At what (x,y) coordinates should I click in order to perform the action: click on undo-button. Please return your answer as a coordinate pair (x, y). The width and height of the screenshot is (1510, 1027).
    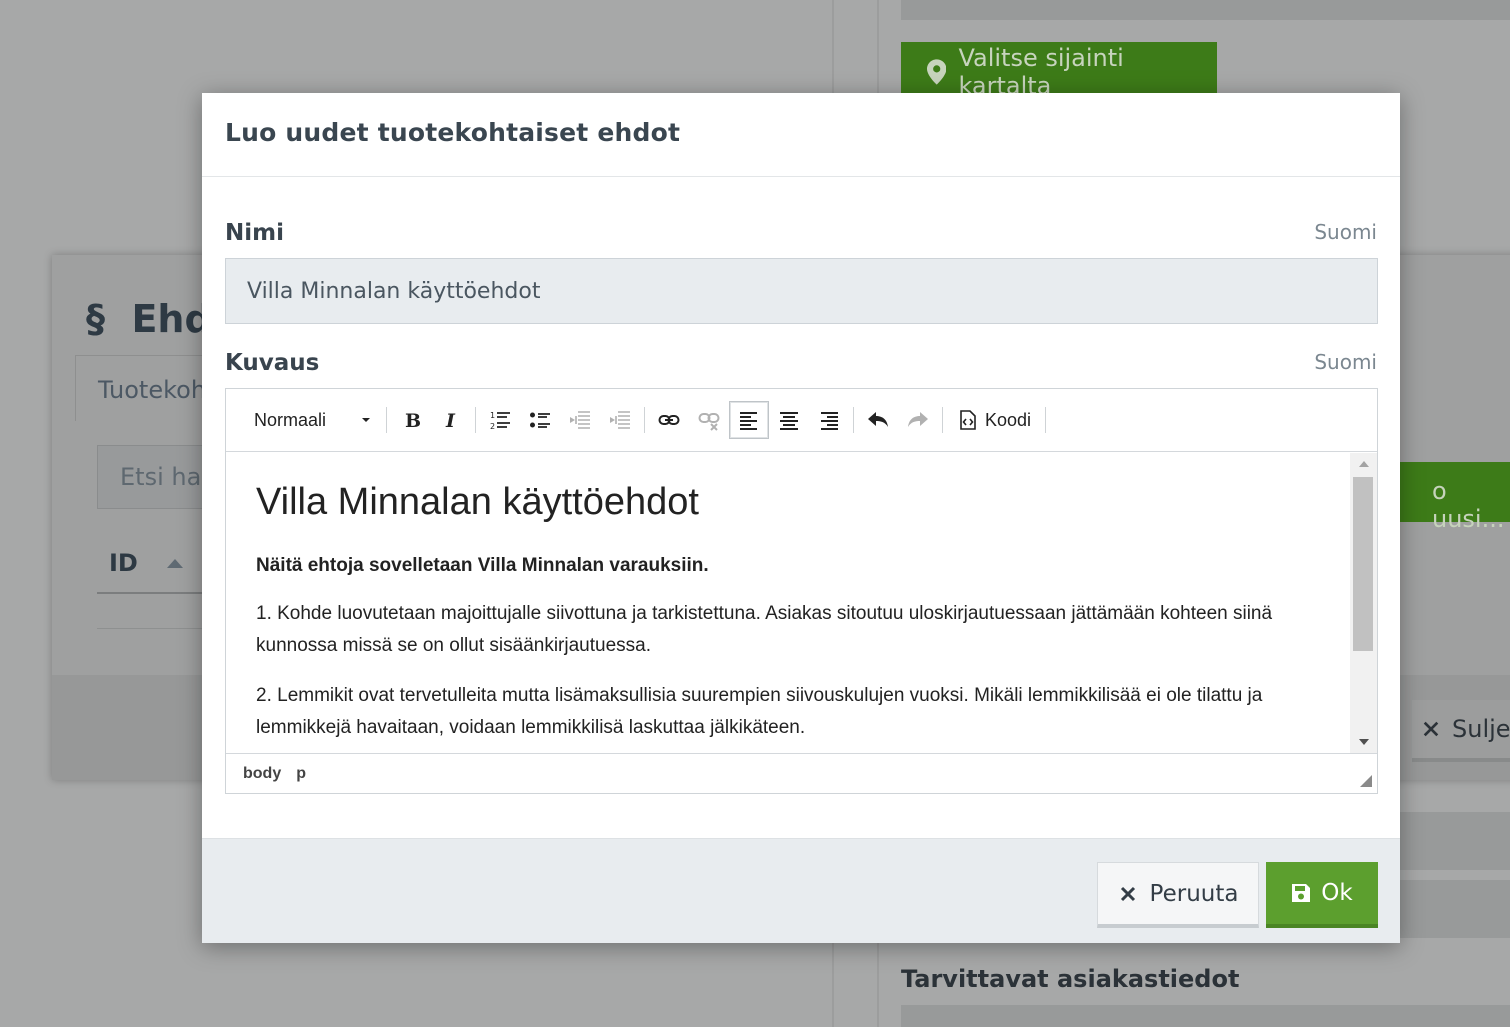
    Looking at the image, I should click on (878, 420).